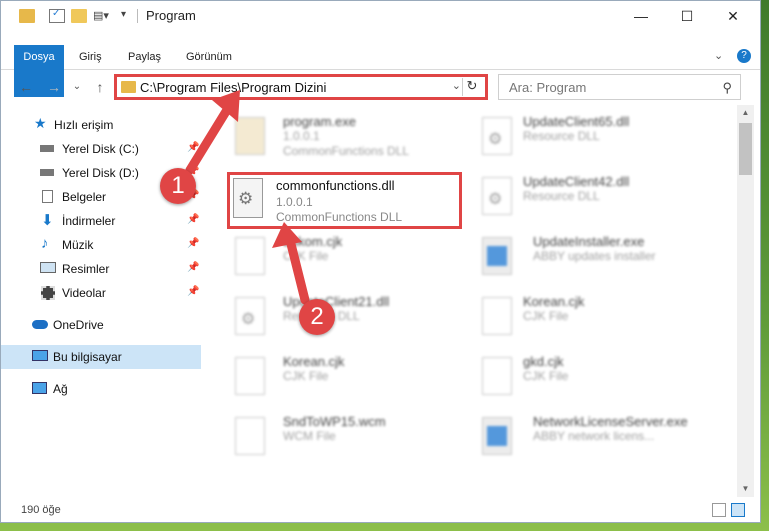  What do you see at coordinates (84, 197) in the screenshot?
I see `sidebar-item-label: Belgeler` at bounding box center [84, 197].